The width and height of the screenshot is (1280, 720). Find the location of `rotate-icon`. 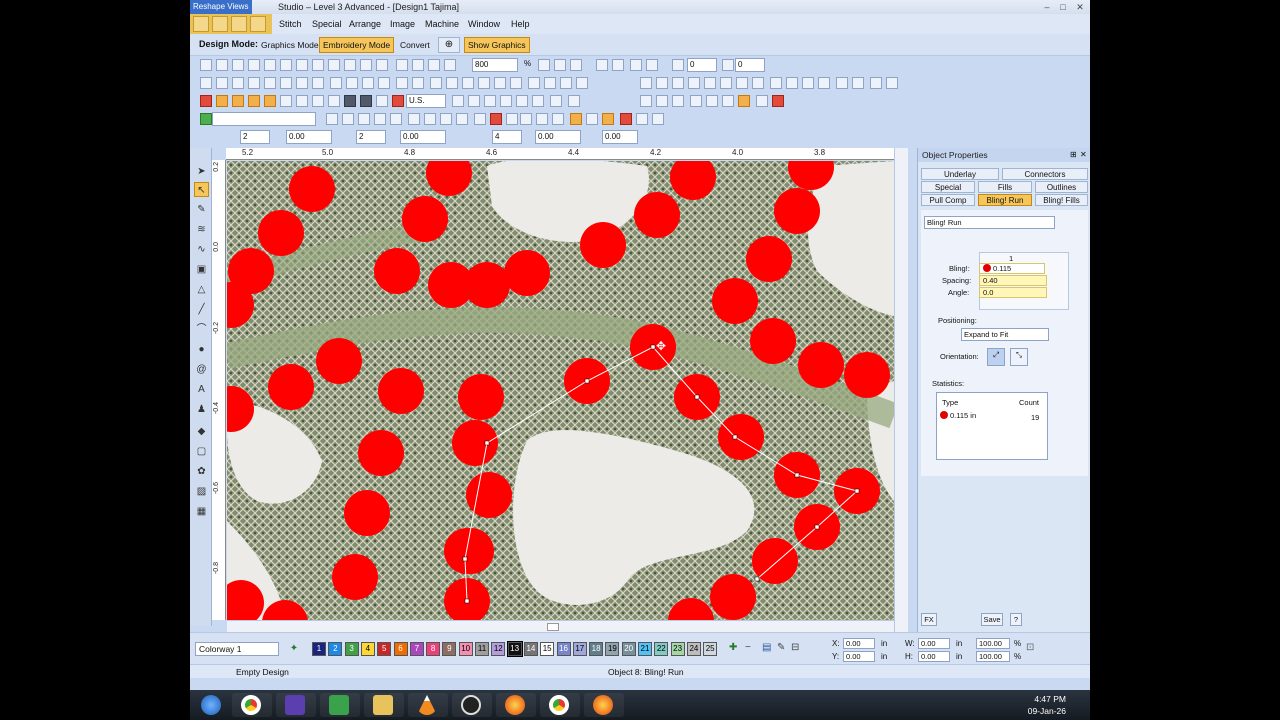

rotate-icon is located at coordinates (678, 65).